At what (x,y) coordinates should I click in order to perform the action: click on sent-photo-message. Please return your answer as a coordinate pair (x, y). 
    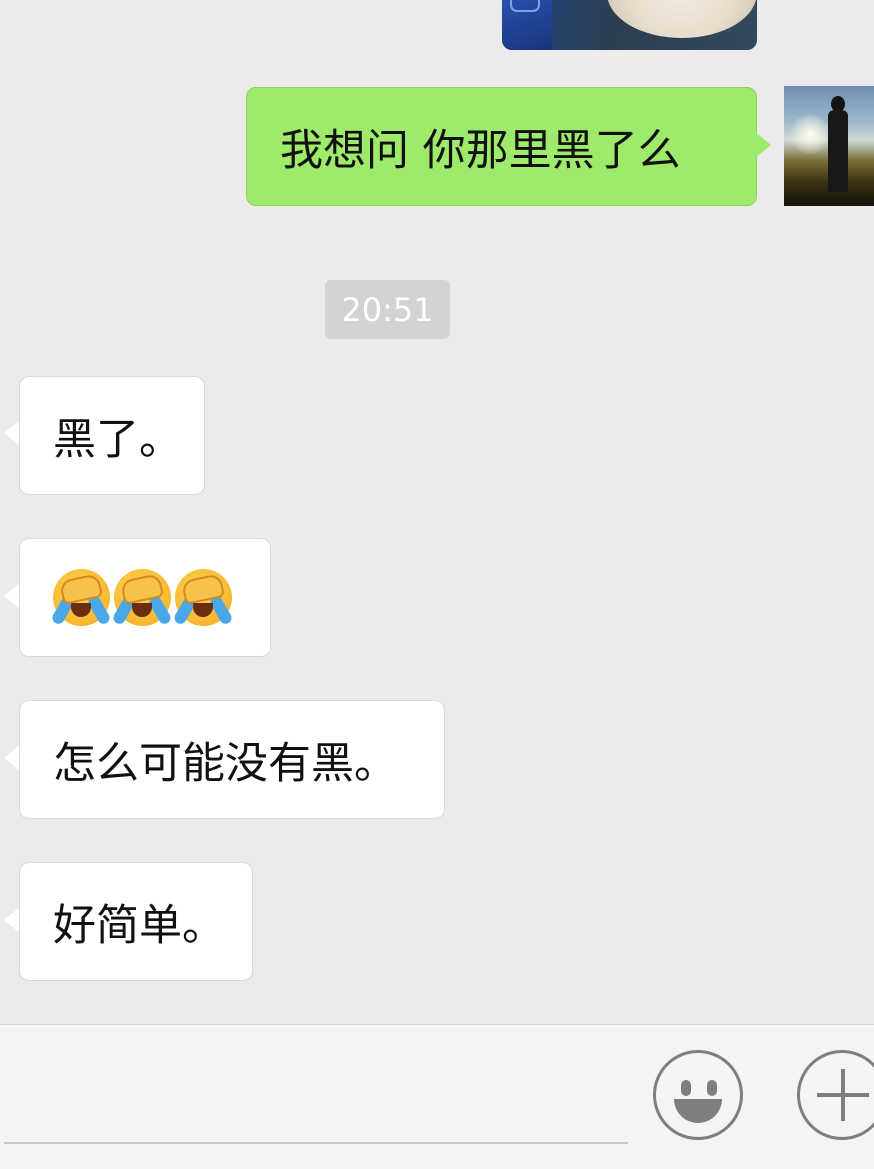
    Looking at the image, I should click on (629, 25).